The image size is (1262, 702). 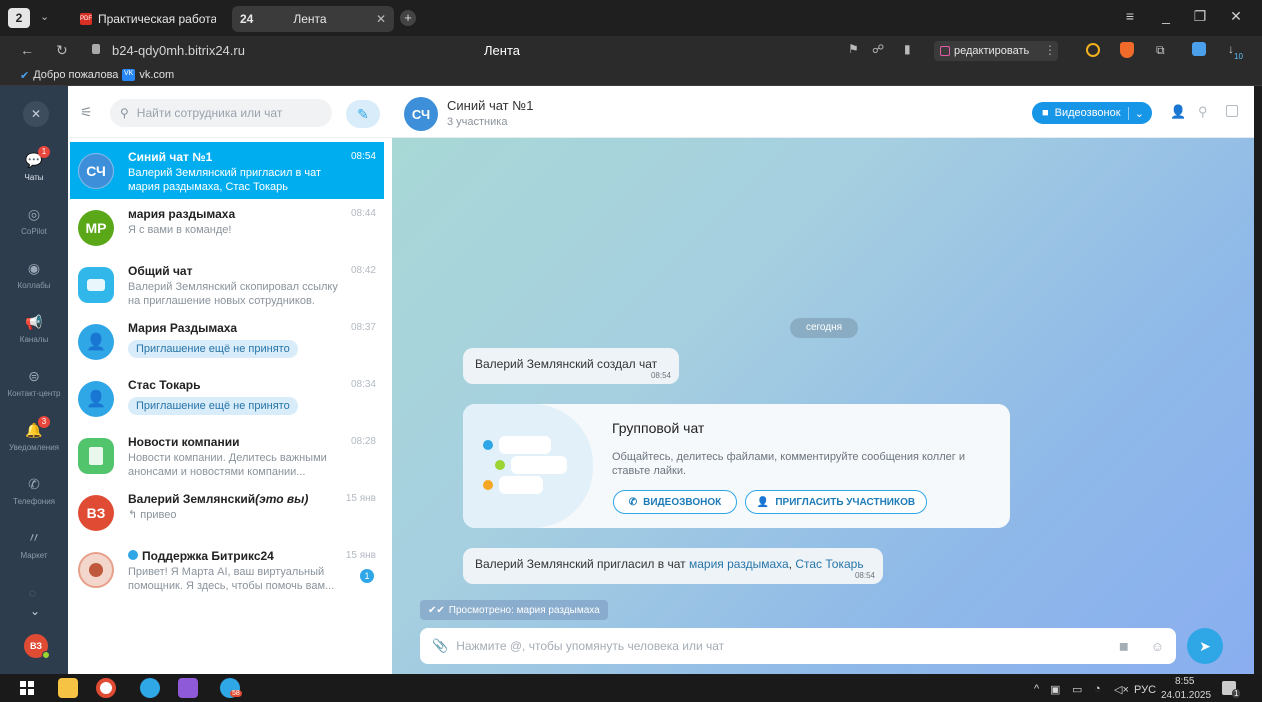 What do you see at coordinates (1055, 689) in the screenshot?
I see `tray-app-icon: ▣` at bounding box center [1055, 689].